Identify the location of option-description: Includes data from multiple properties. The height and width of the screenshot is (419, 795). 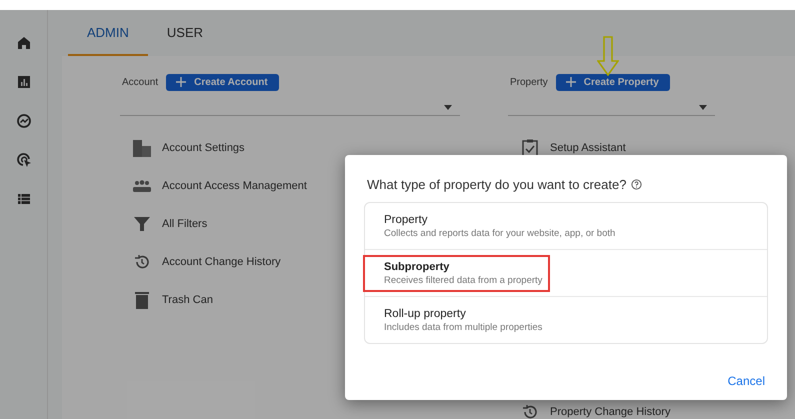
(463, 327).